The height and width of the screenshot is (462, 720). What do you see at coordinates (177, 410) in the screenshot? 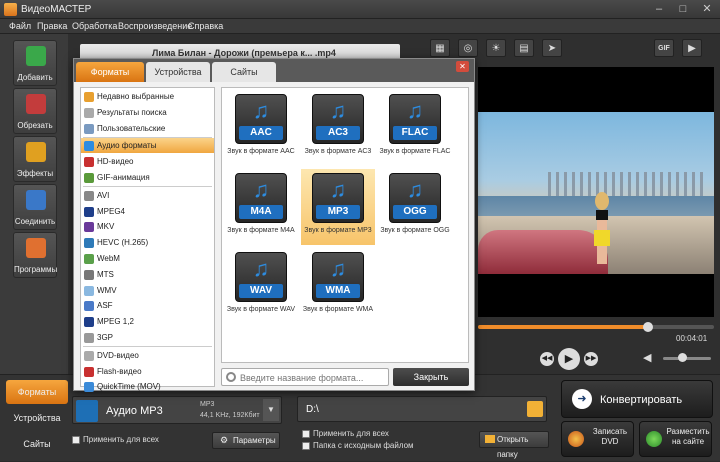
I see `selected-format-box: Аудио MP3 MP3 44,1 KHz, 192Кбит ▼` at bounding box center [177, 410].